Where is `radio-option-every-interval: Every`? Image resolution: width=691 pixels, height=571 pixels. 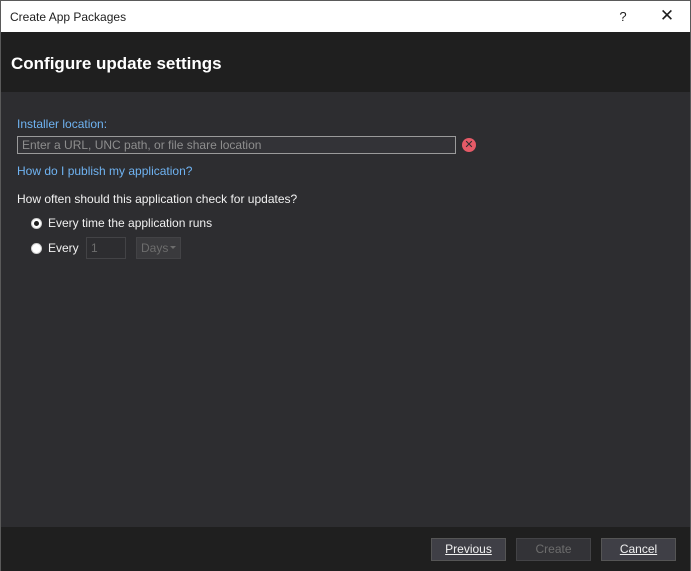 radio-option-every-interval: Every is located at coordinates (55, 248).